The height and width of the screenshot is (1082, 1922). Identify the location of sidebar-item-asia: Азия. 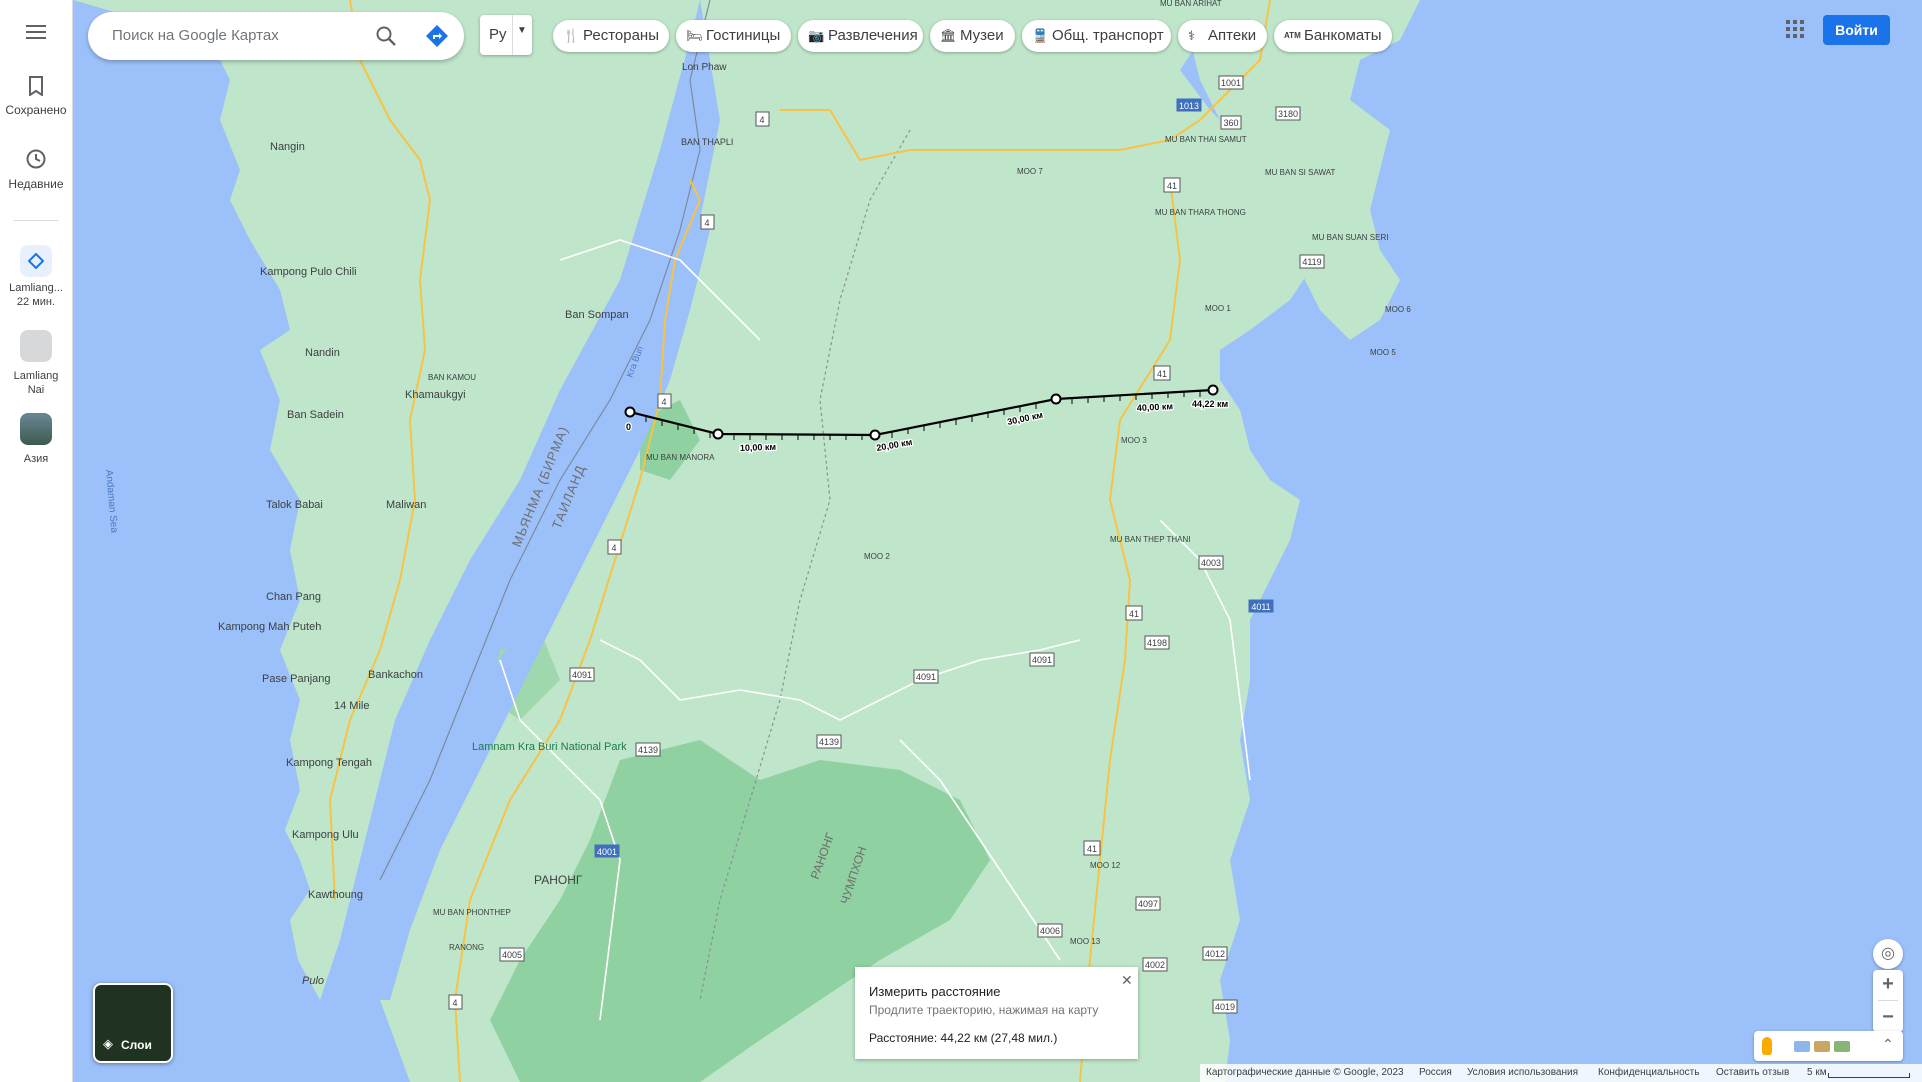
(36, 439).